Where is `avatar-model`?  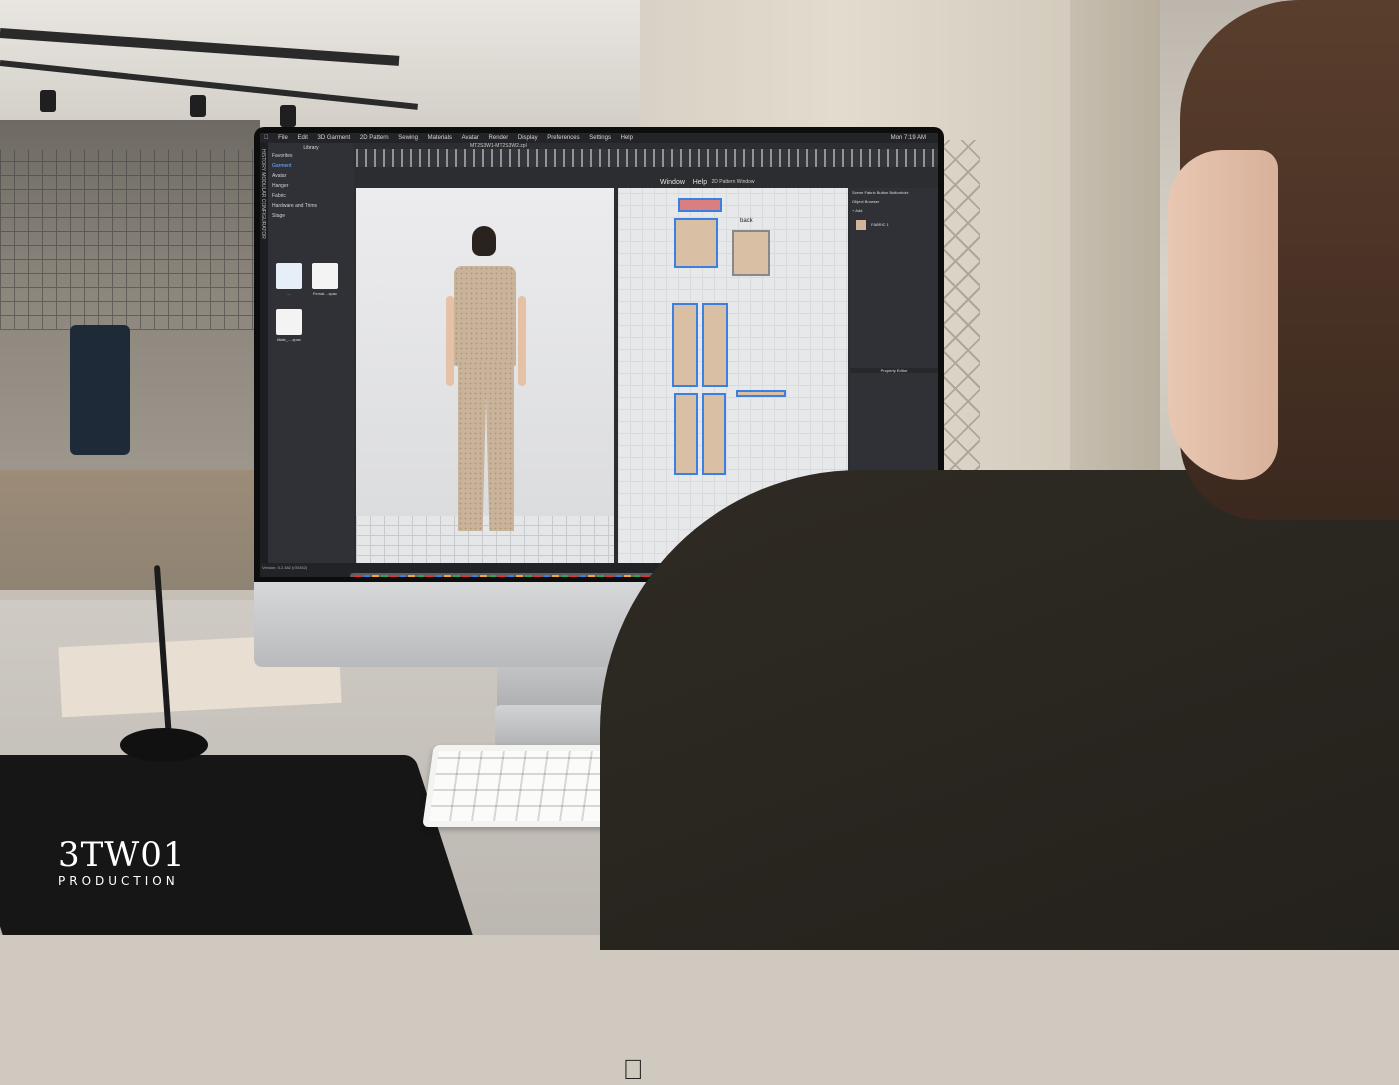 avatar-model is located at coordinates (486, 378).